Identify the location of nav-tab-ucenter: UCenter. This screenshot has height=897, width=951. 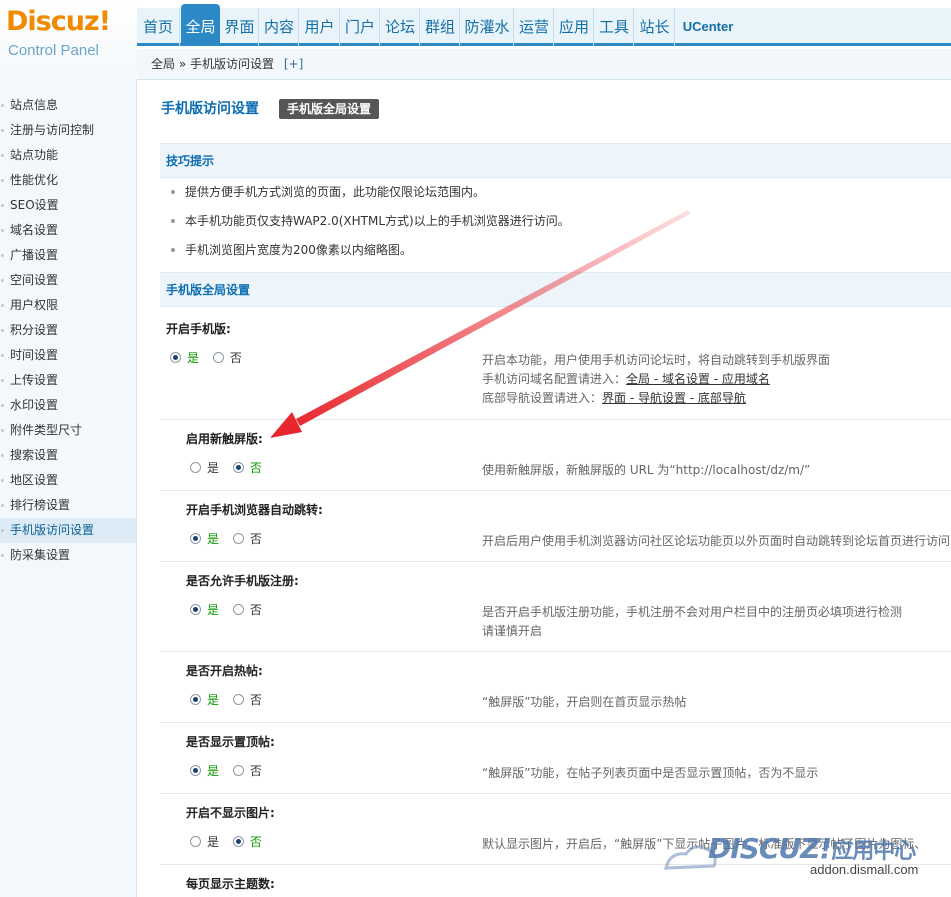
(708, 27).